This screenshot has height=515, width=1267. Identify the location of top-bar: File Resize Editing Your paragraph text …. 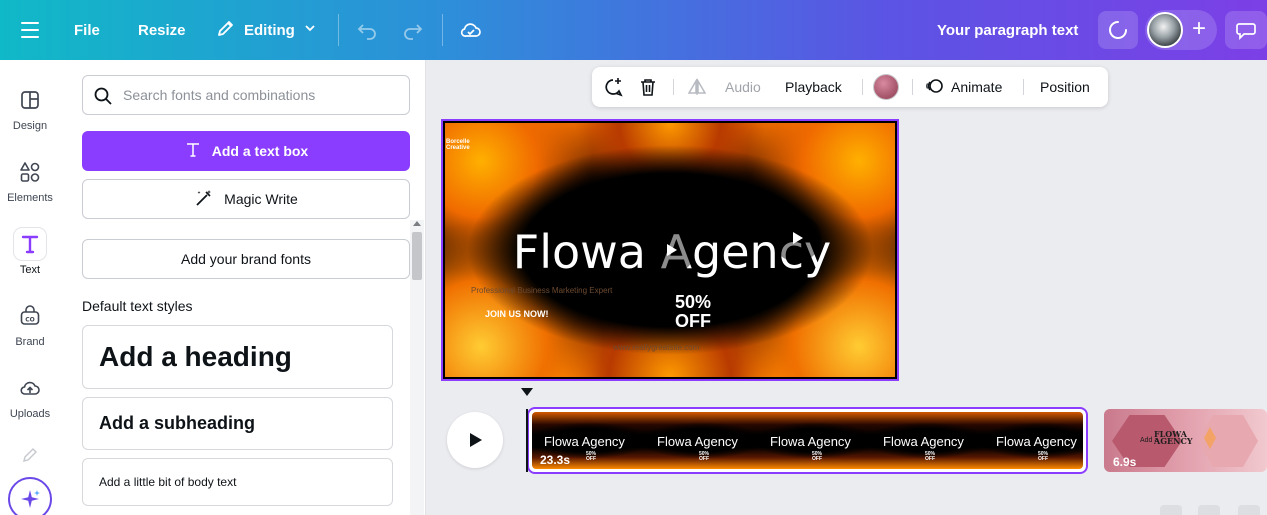
(633, 30).